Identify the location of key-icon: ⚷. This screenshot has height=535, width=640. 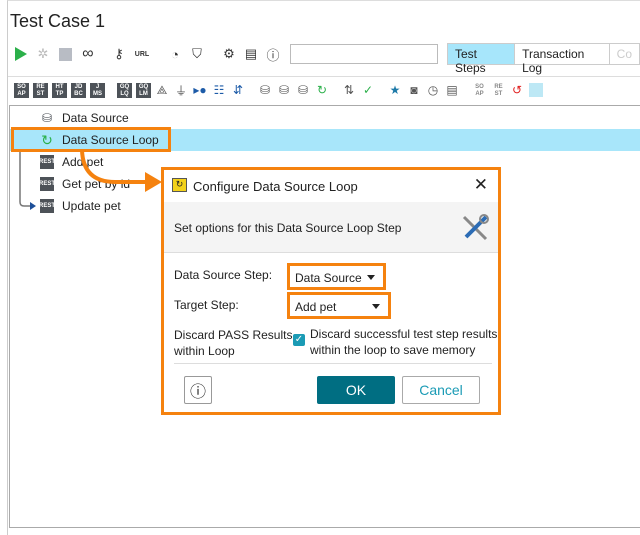
(119, 54).